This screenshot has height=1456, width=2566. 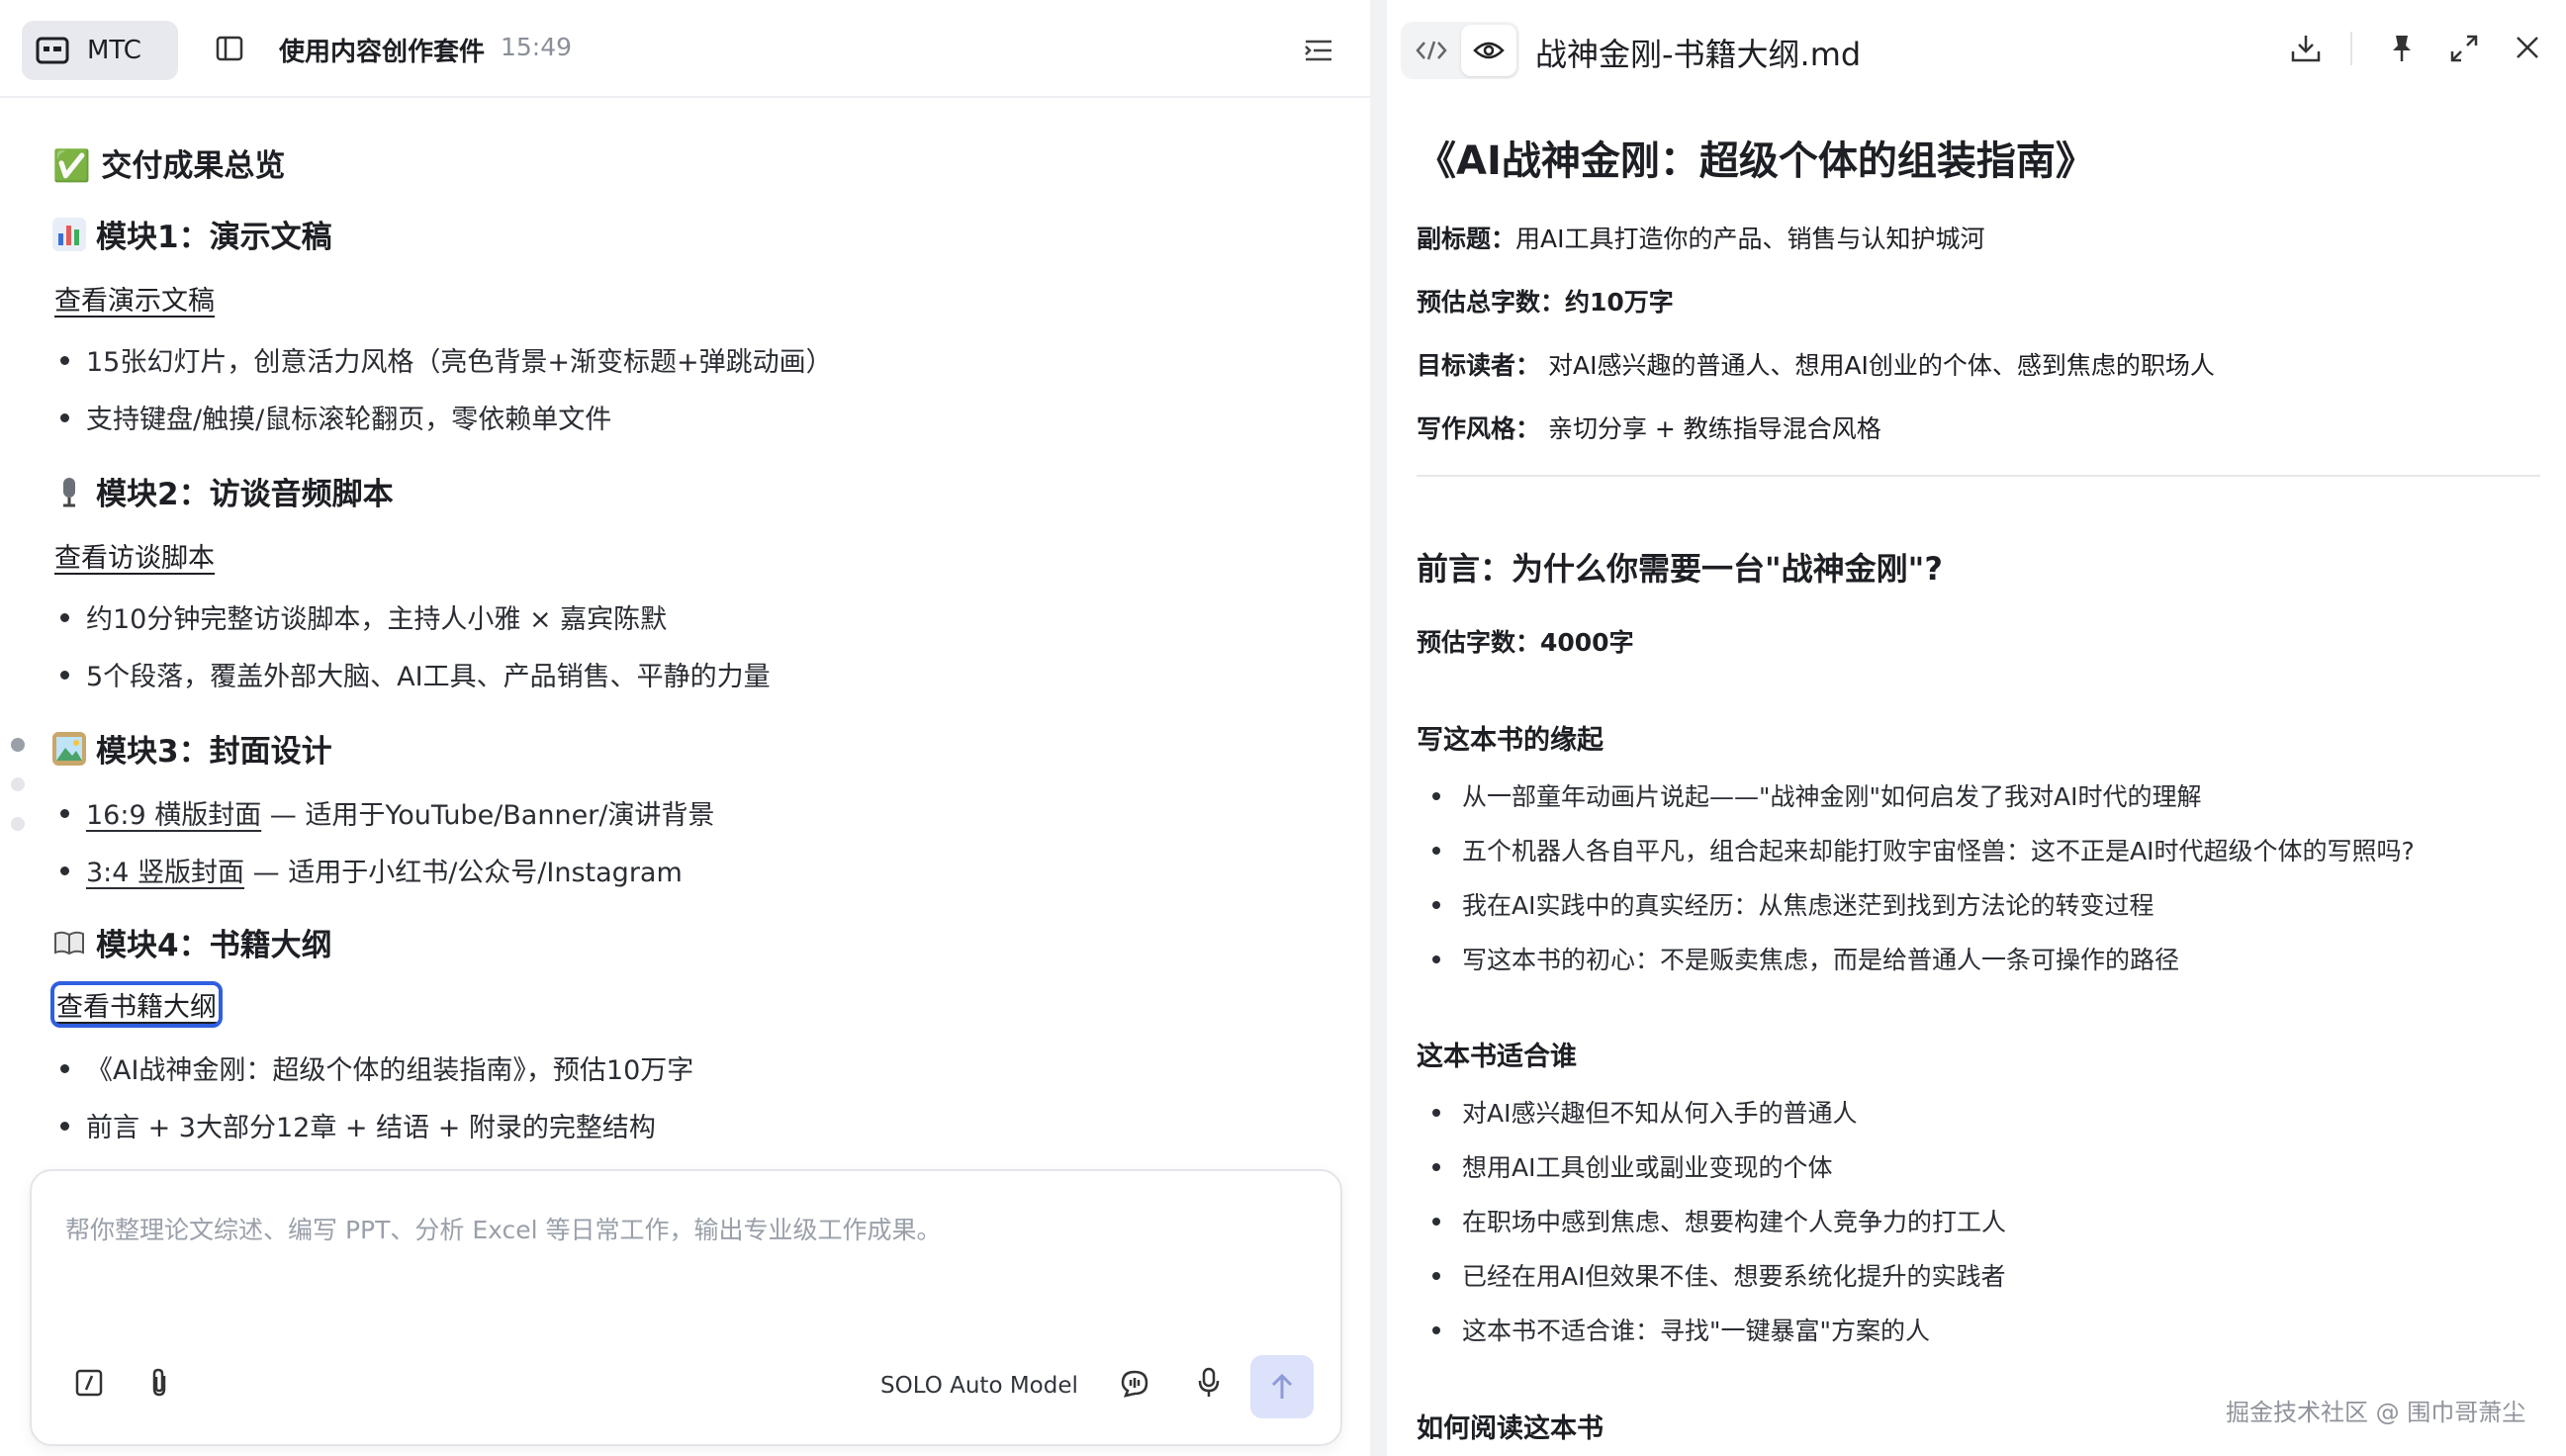 What do you see at coordinates (69, 942) in the screenshot?
I see `open-book-icon` at bounding box center [69, 942].